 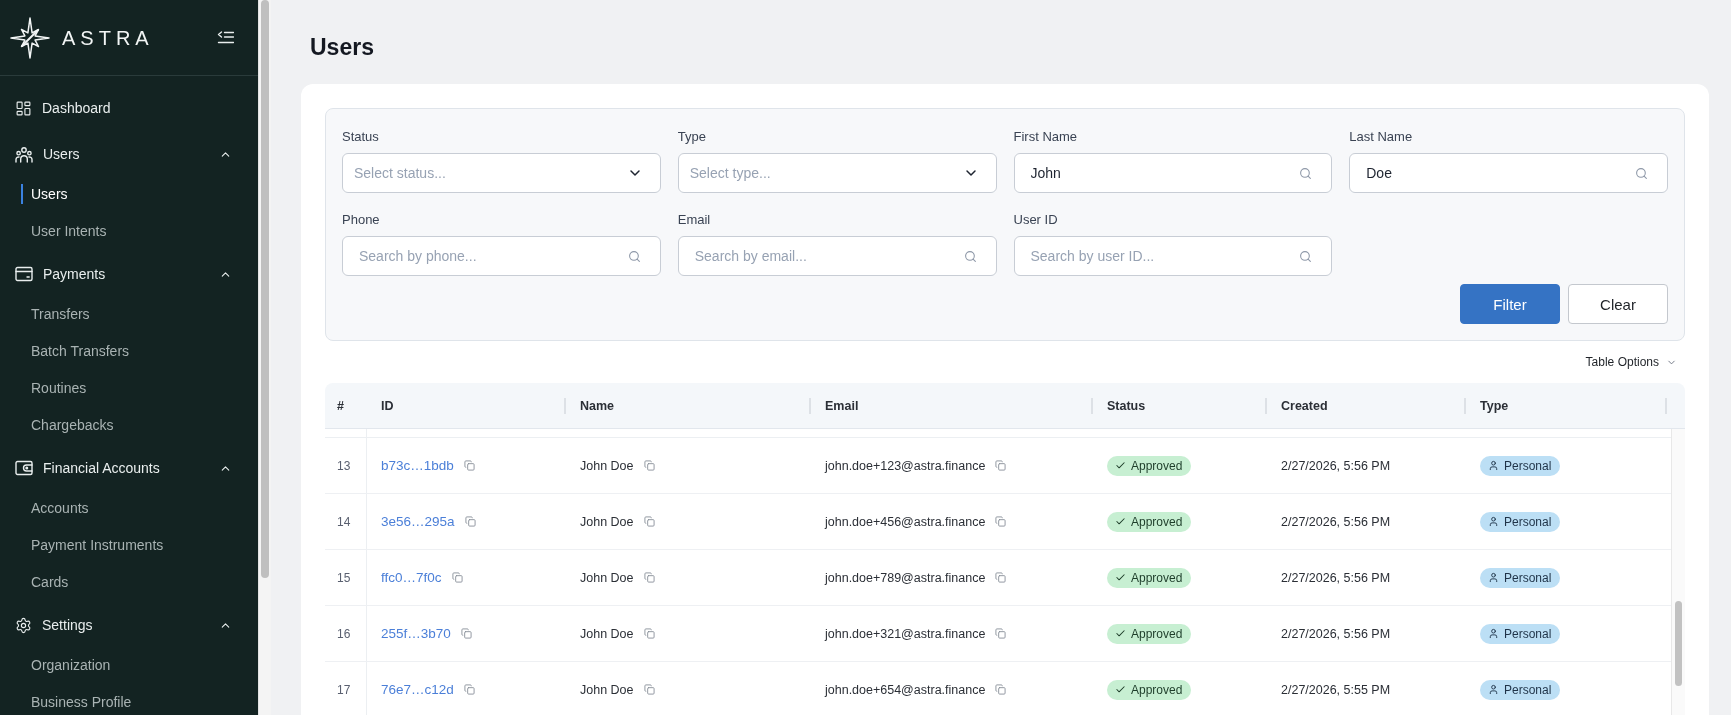 I want to click on column-header: Created, so click(x=1304, y=405).